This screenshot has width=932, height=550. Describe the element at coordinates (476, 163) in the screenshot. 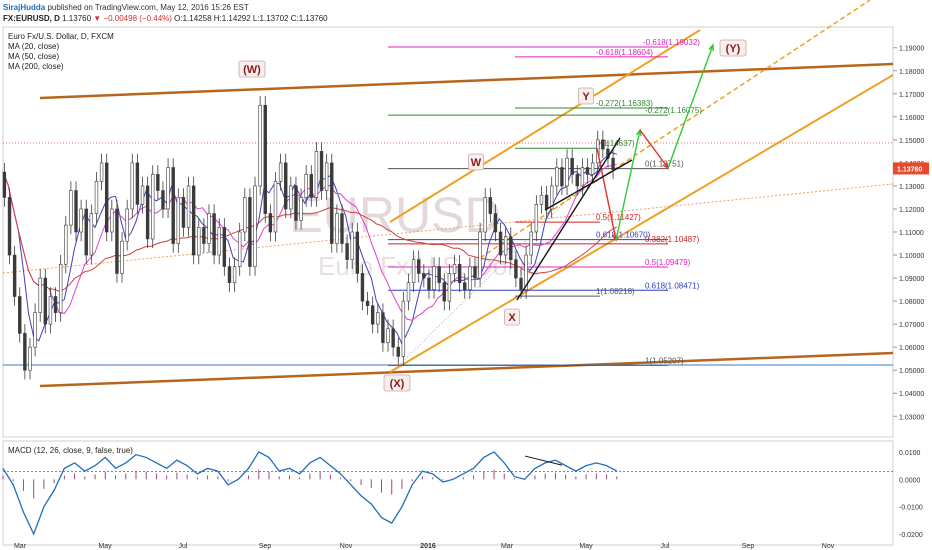

I see `wave-label: W` at that location.